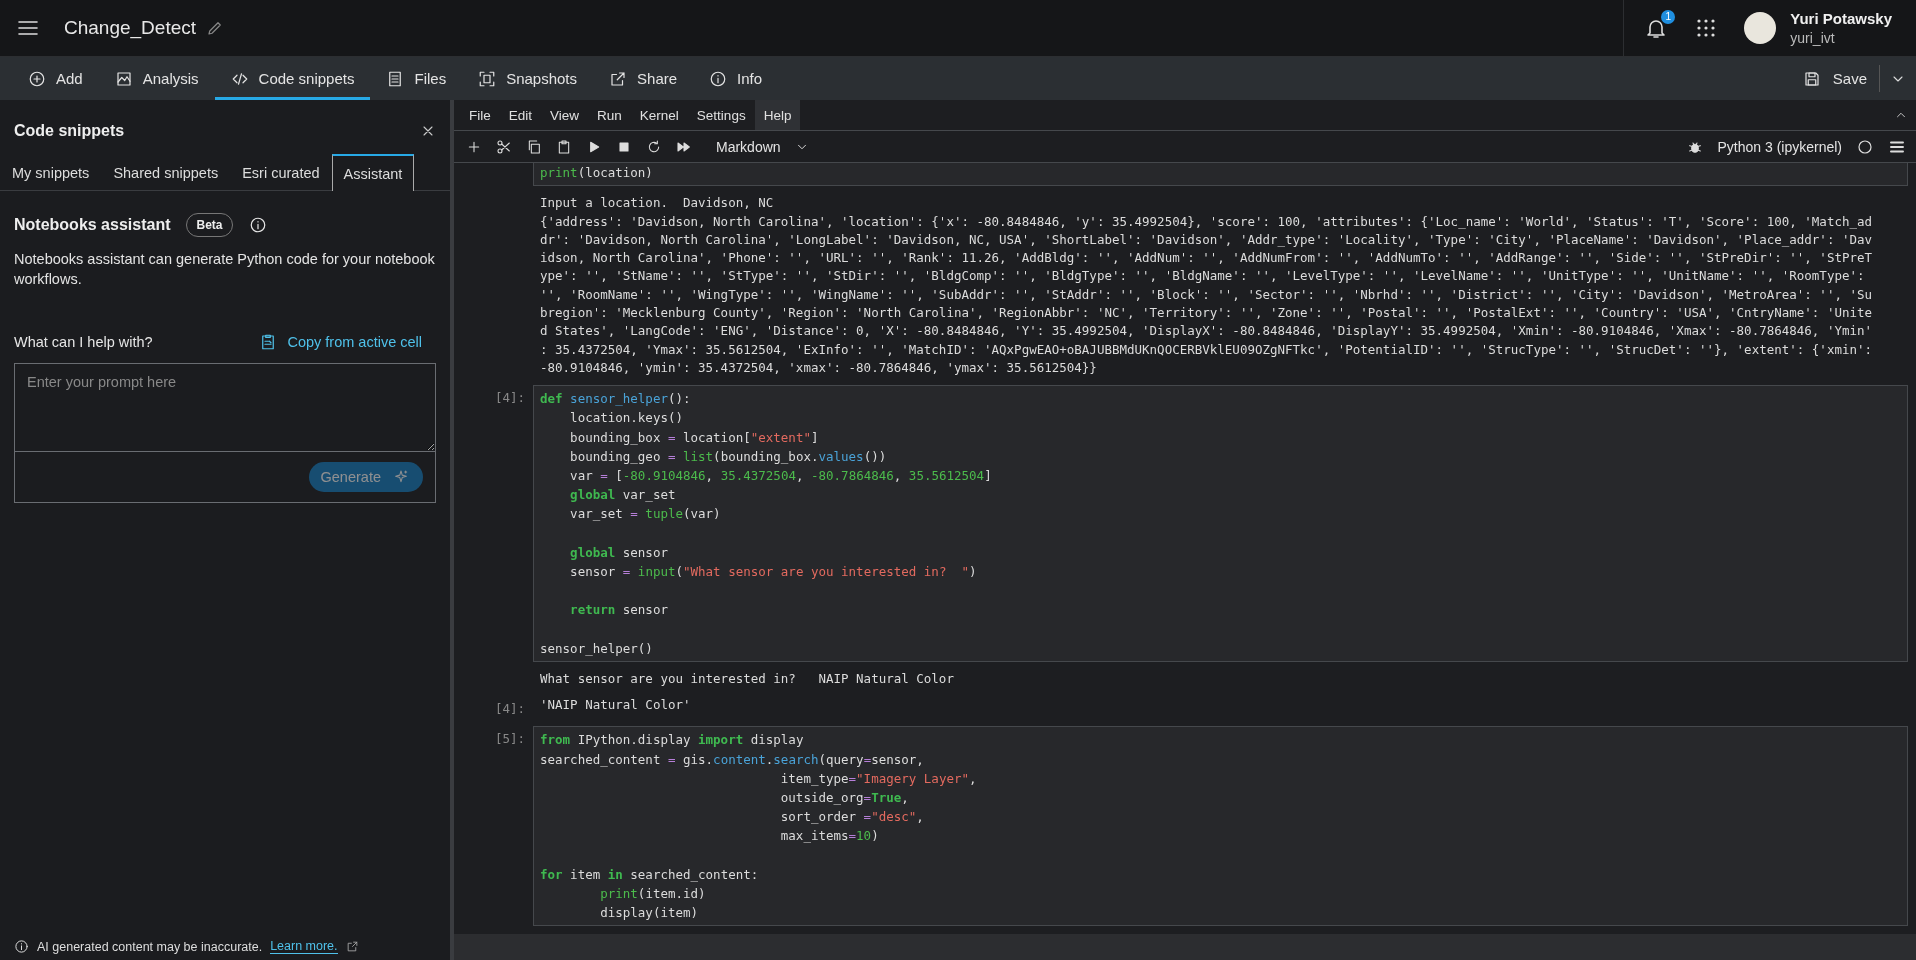  Describe the element at coordinates (618, 78) in the screenshot. I see `share-icon` at that location.